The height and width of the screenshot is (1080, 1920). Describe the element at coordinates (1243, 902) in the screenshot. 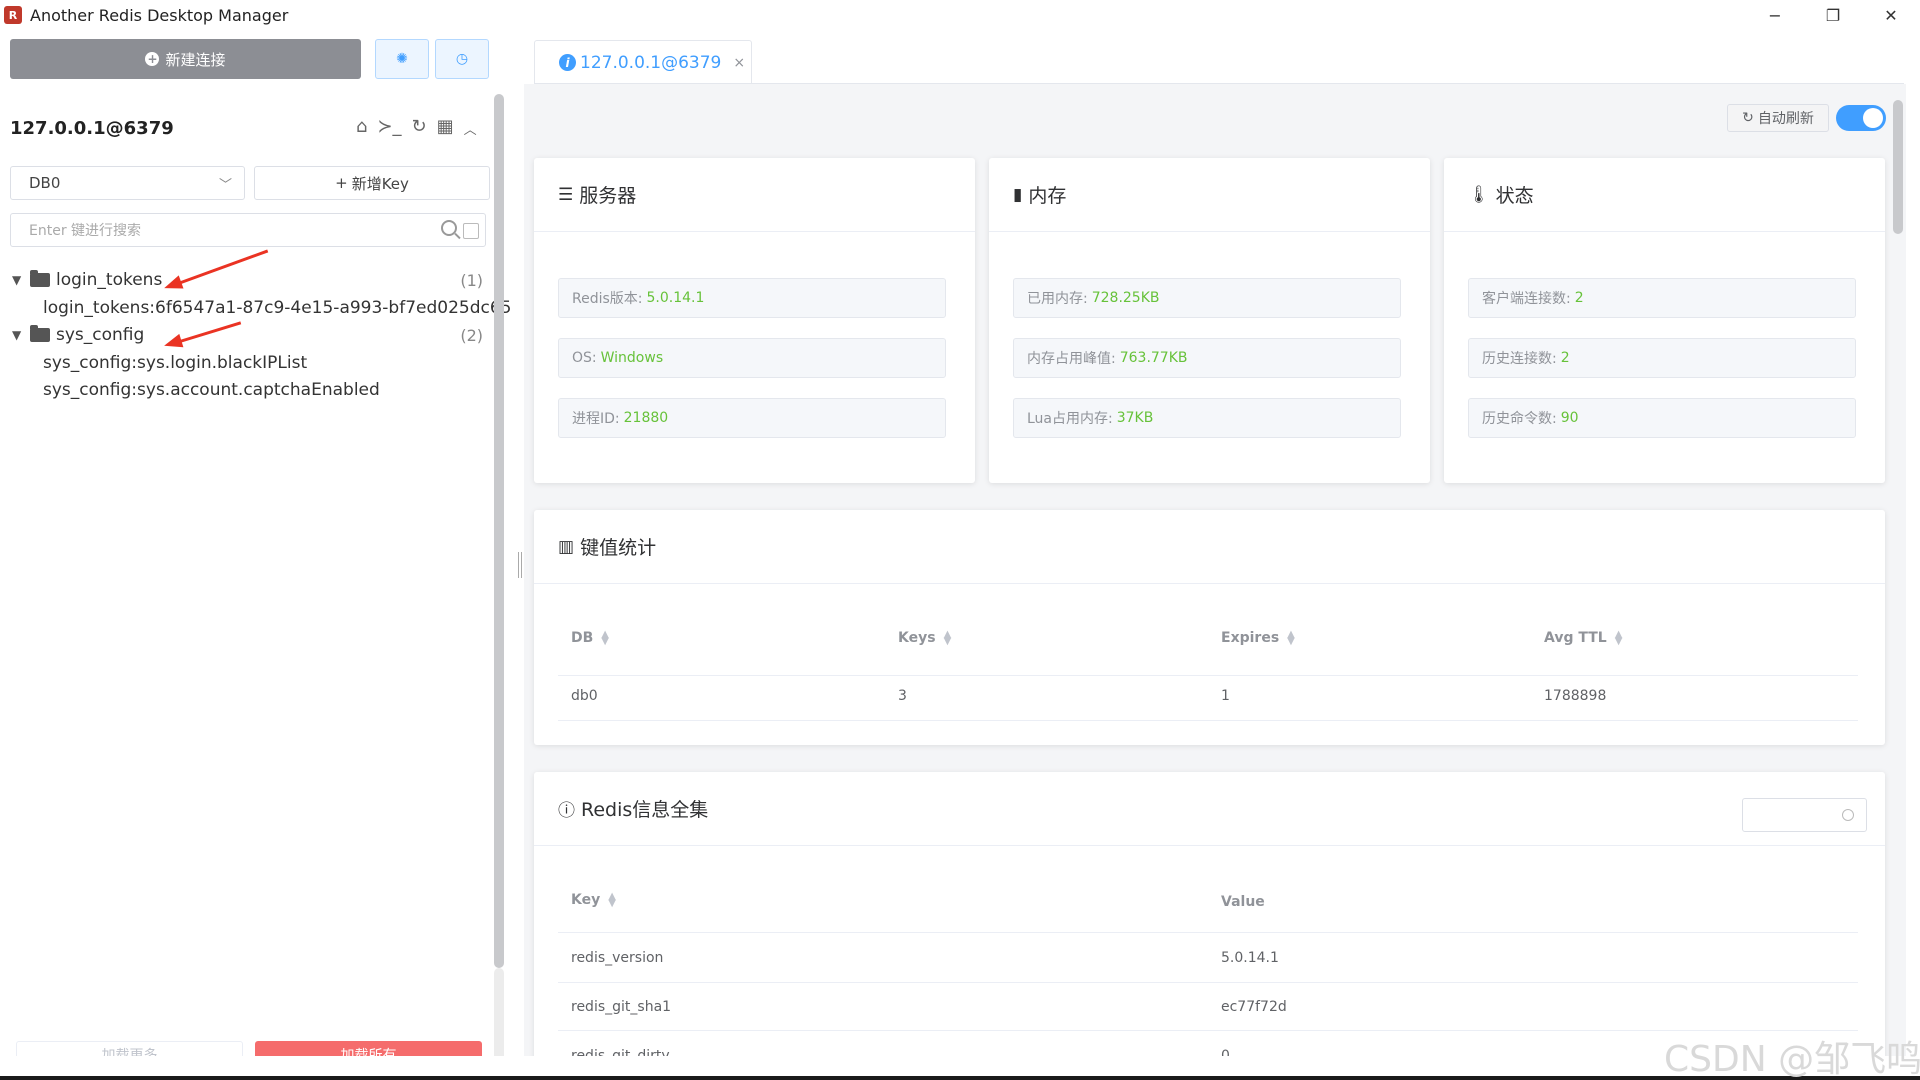

I see `header-label: Value` at that location.